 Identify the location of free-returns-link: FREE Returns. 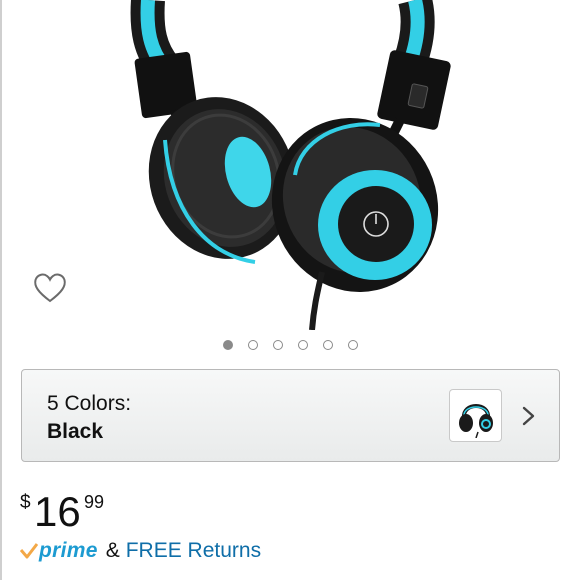
(193, 551).